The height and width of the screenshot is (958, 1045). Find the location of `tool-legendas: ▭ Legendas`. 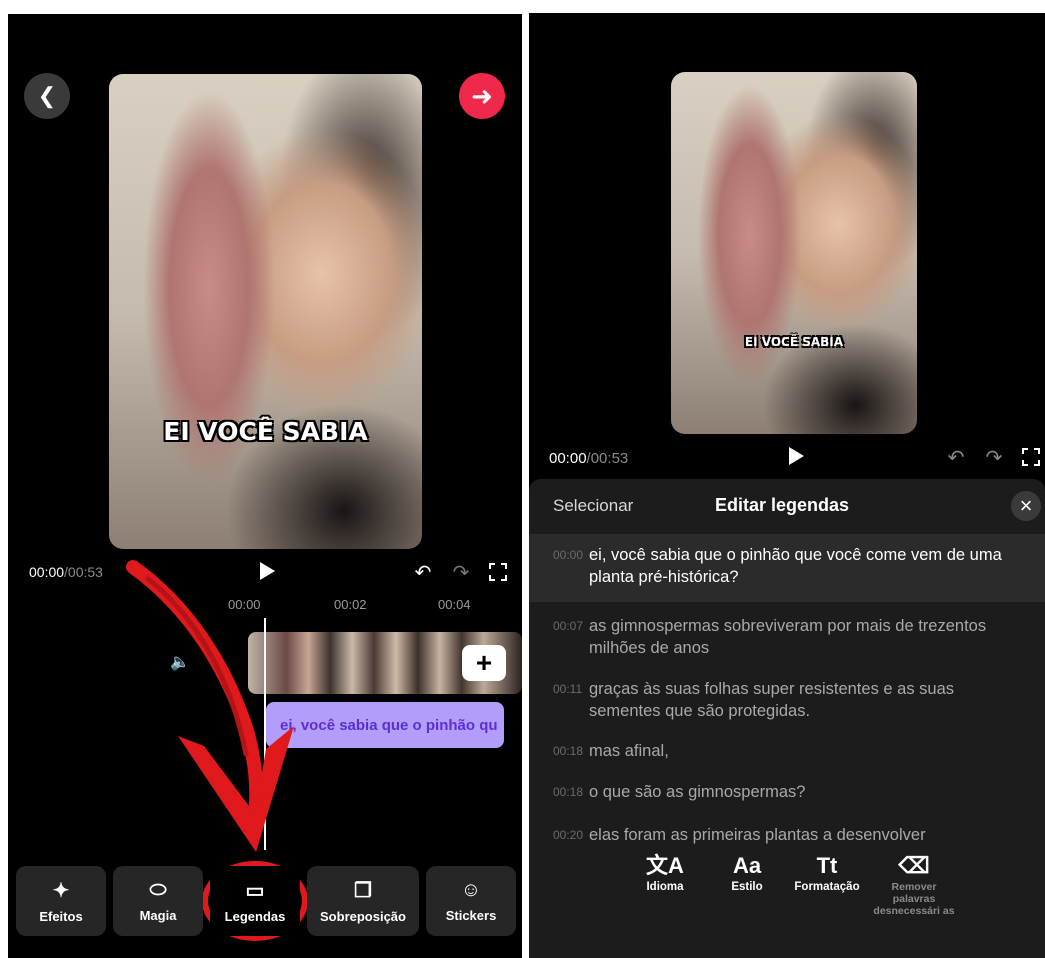

tool-legendas: ▭ Legendas is located at coordinates (255, 901).